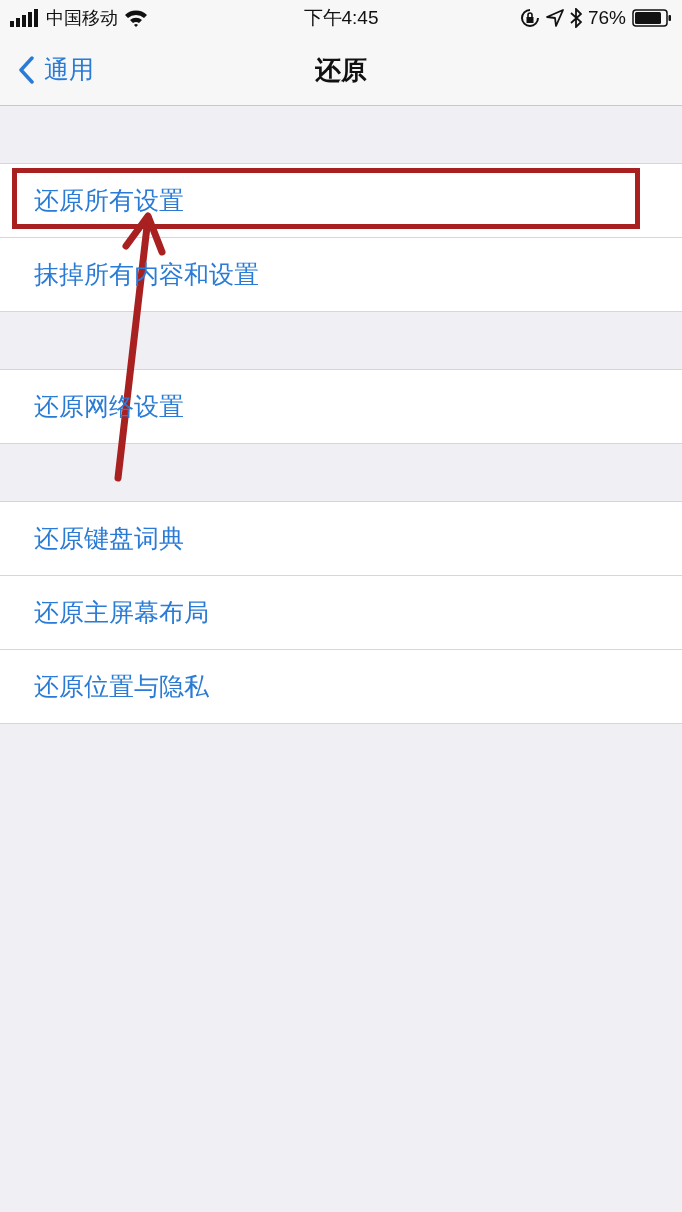  What do you see at coordinates (341, 686) in the screenshot?
I see `settings-row: 还原位置与隐私` at bounding box center [341, 686].